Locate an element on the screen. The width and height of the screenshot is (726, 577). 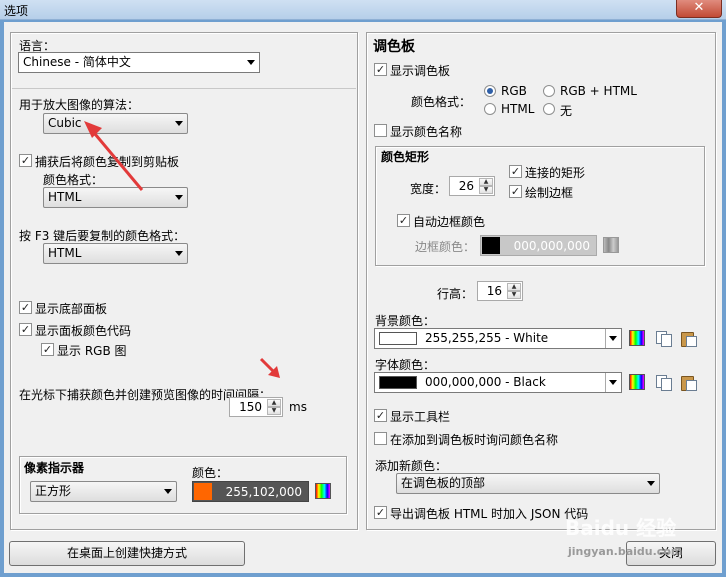
interval-value: 150 is located at coordinates (250, 407).